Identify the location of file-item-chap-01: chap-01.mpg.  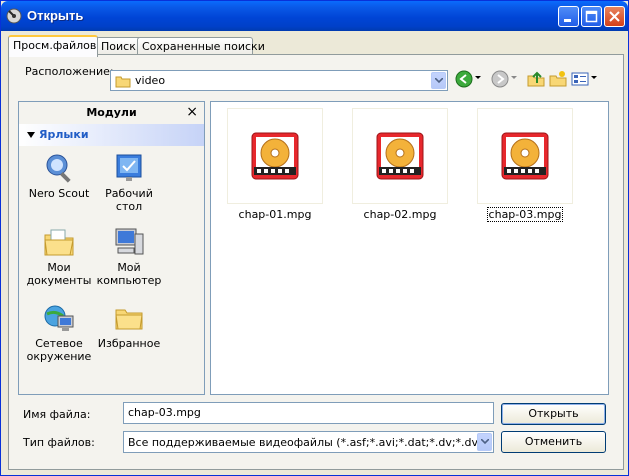
(275, 169).